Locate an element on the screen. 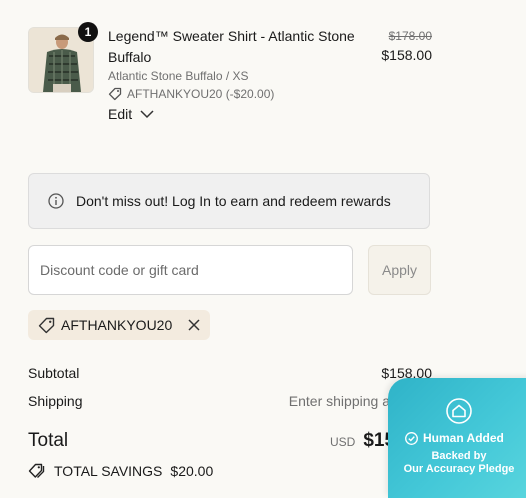 The height and width of the screenshot is (498, 526). applied-discount-chip: AFTHANKYOU20 is located at coordinates (119, 325).